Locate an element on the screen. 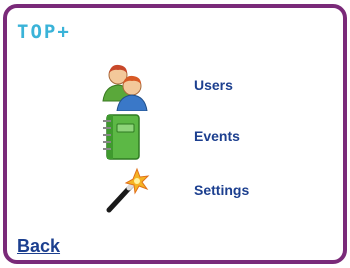 The height and width of the screenshot is (268, 350). notebook-icon is located at coordinates (125, 137).